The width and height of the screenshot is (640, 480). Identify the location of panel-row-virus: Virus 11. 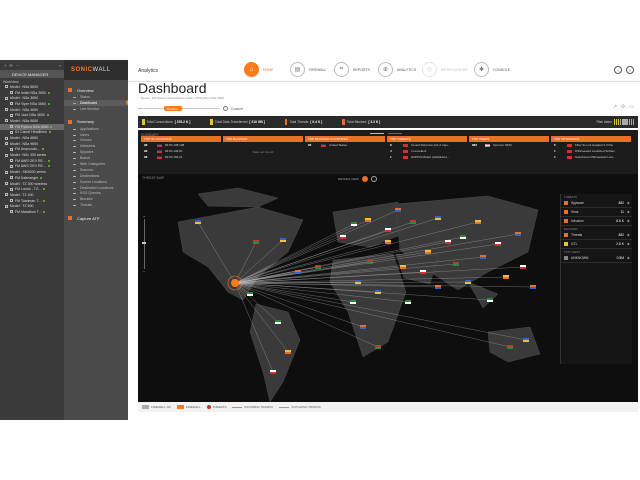
(596, 212).